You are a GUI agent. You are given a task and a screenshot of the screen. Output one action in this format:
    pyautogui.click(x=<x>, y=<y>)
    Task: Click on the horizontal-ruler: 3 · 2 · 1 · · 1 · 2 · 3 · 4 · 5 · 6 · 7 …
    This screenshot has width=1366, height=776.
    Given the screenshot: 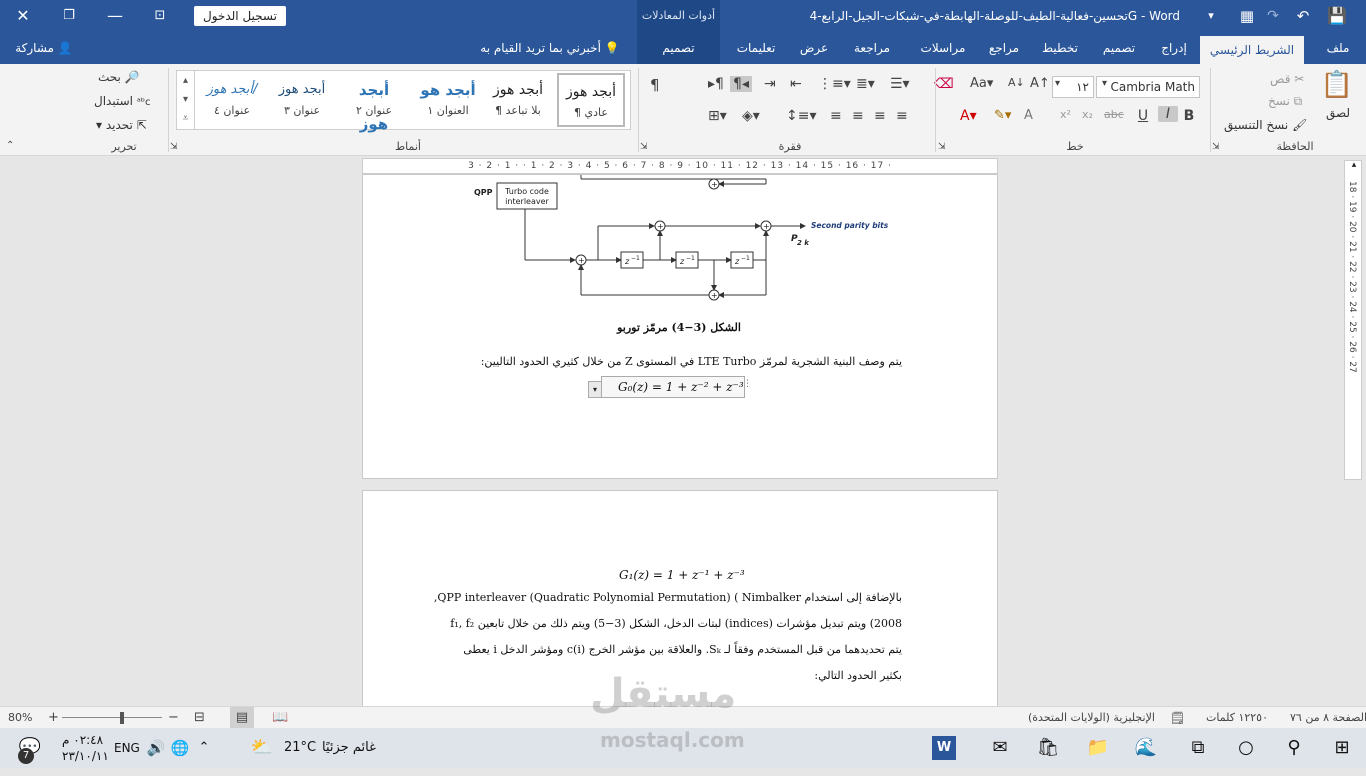 What is the action you would take?
    pyautogui.click(x=680, y=166)
    